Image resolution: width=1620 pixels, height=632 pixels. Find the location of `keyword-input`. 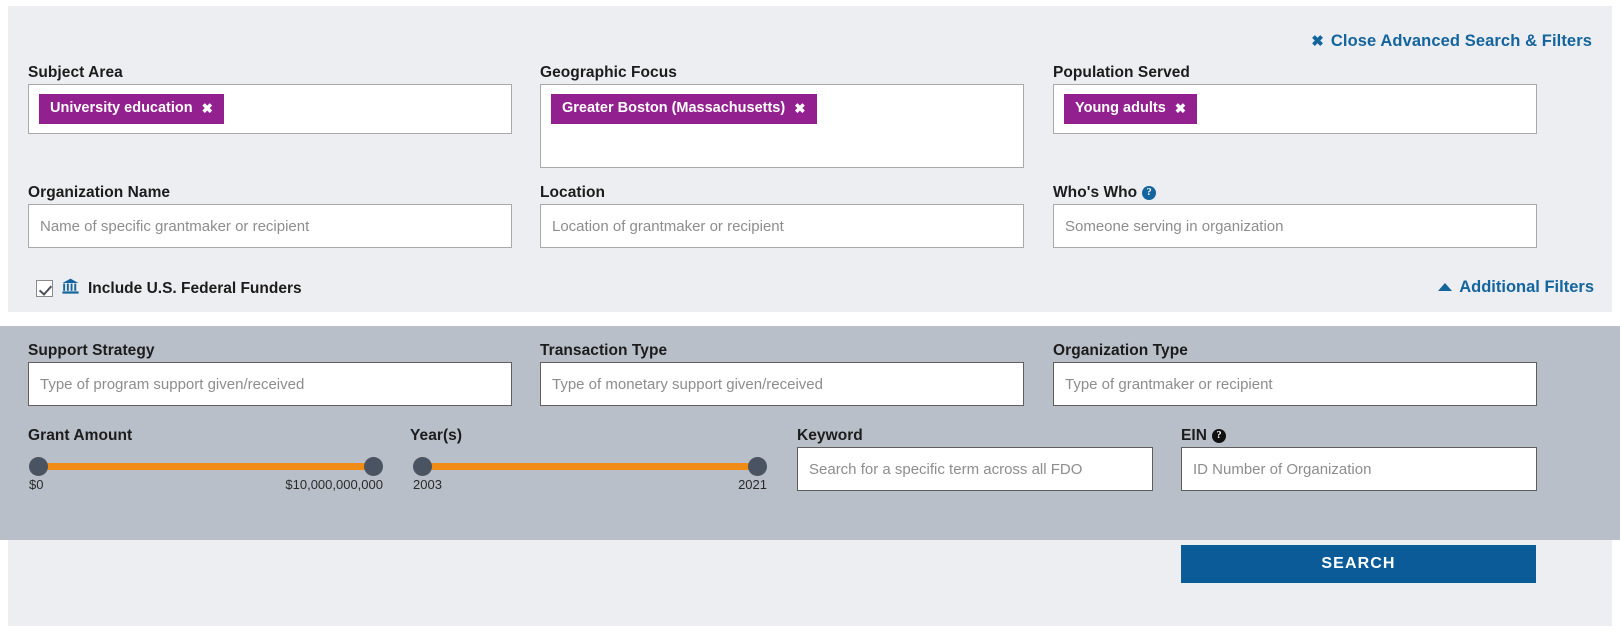

keyword-input is located at coordinates (975, 469).